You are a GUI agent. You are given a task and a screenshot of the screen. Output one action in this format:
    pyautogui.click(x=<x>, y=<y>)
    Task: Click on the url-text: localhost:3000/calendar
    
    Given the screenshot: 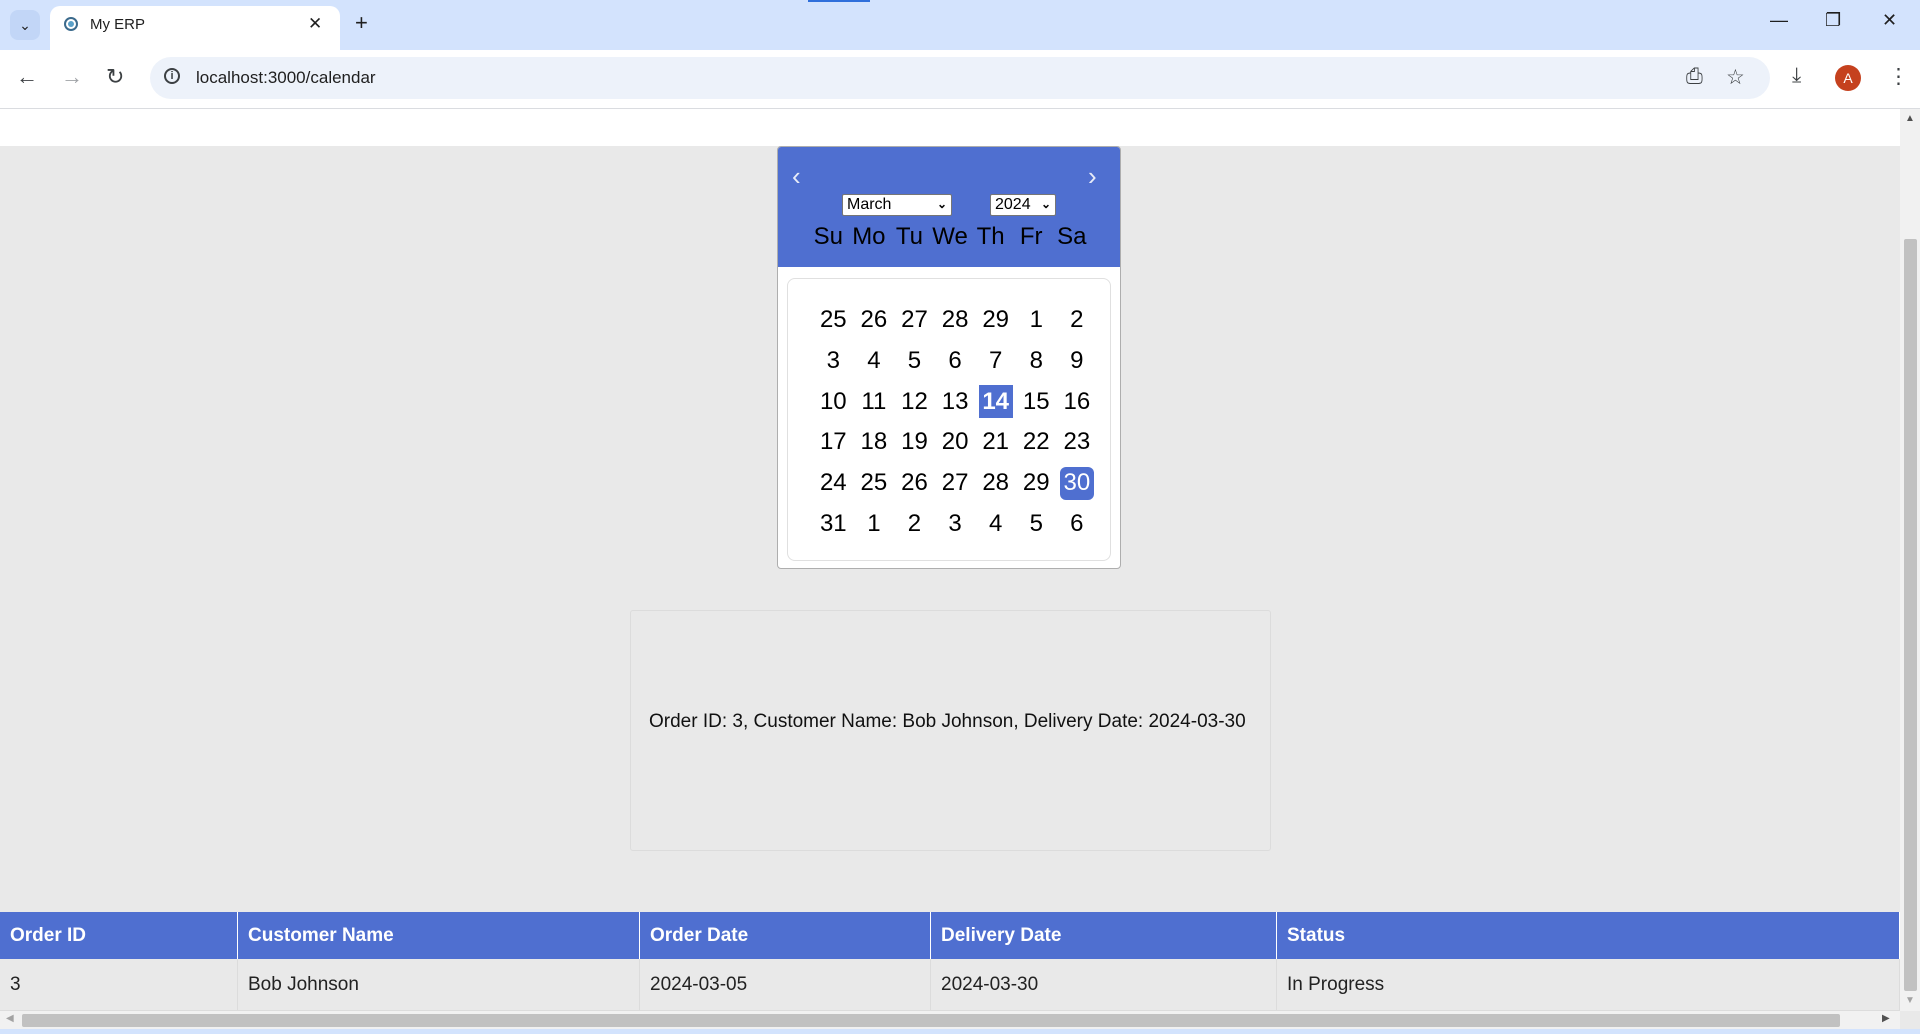 What is the action you would take?
    pyautogui.click(x=286, y=78)
    